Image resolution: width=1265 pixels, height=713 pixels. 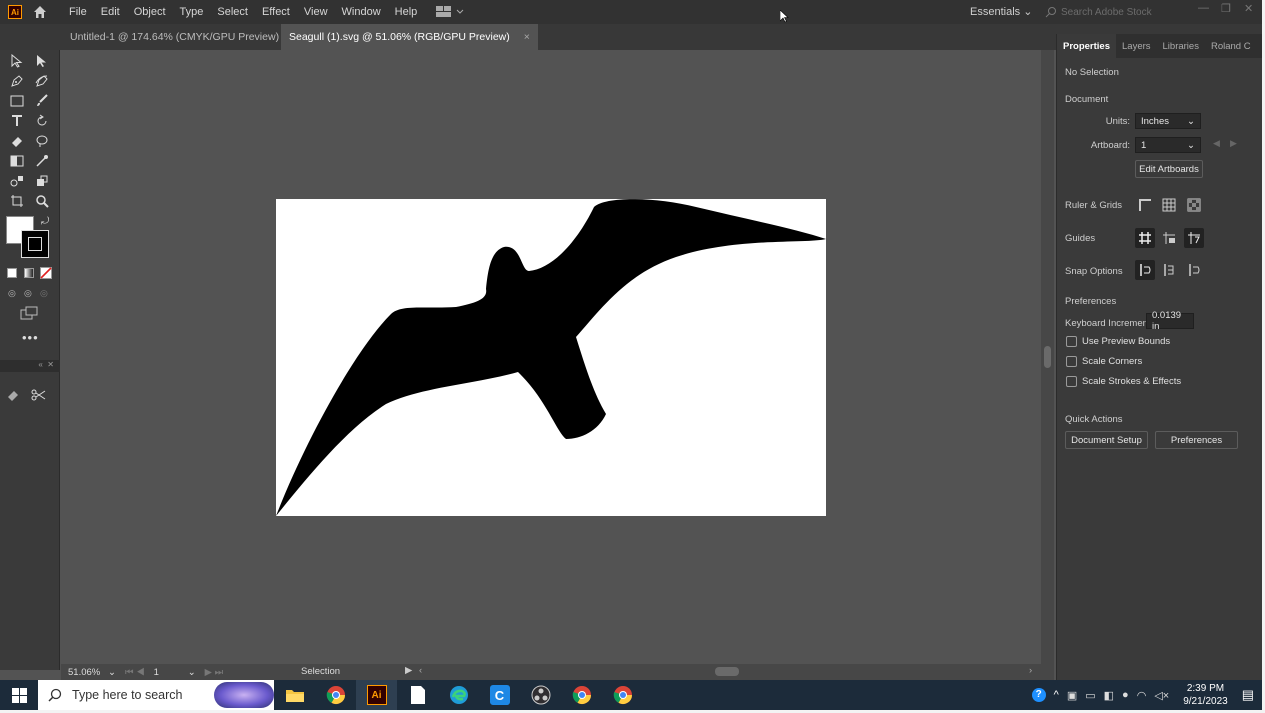 I want to click on curvature-tool, so click(x=42, y=81).